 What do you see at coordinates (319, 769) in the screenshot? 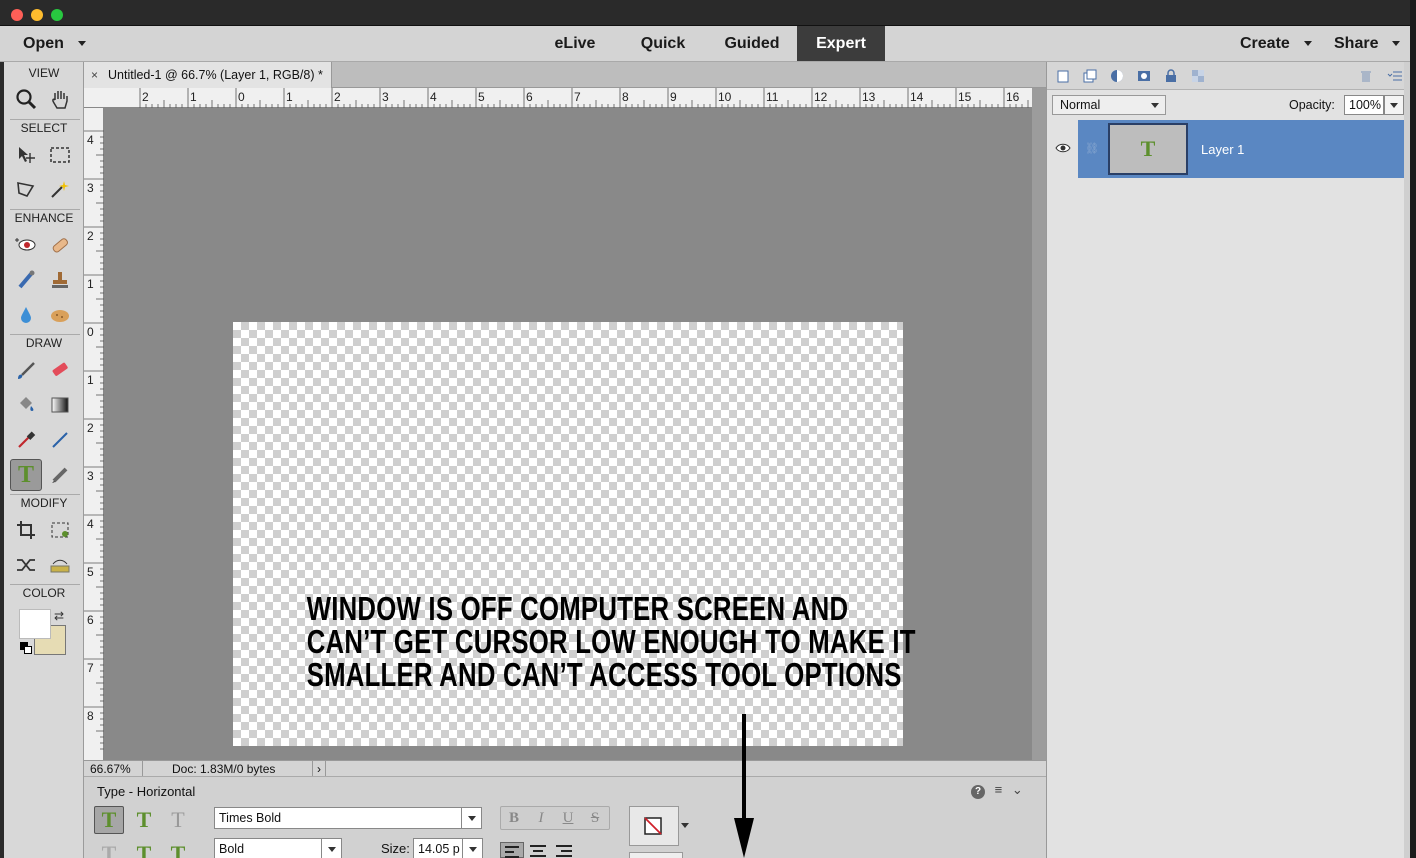
I see `status-menu-arrow-icon: ›` at bounding box center [319, 769].